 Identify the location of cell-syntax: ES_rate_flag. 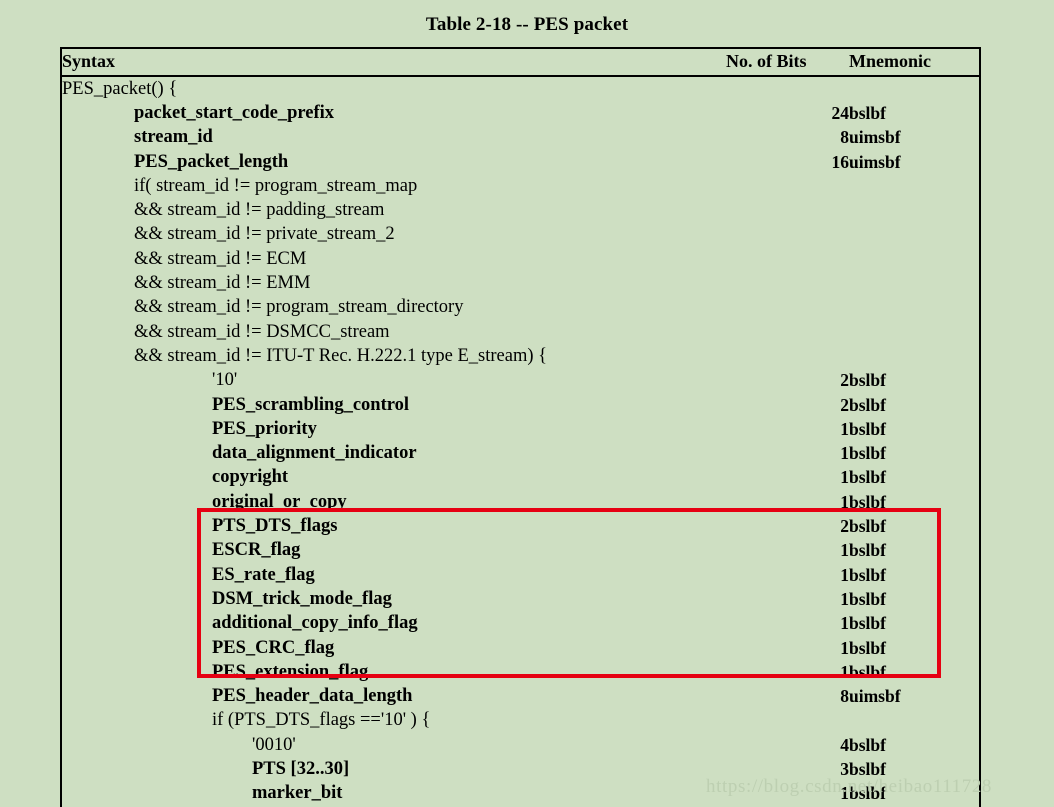
(394, 575).